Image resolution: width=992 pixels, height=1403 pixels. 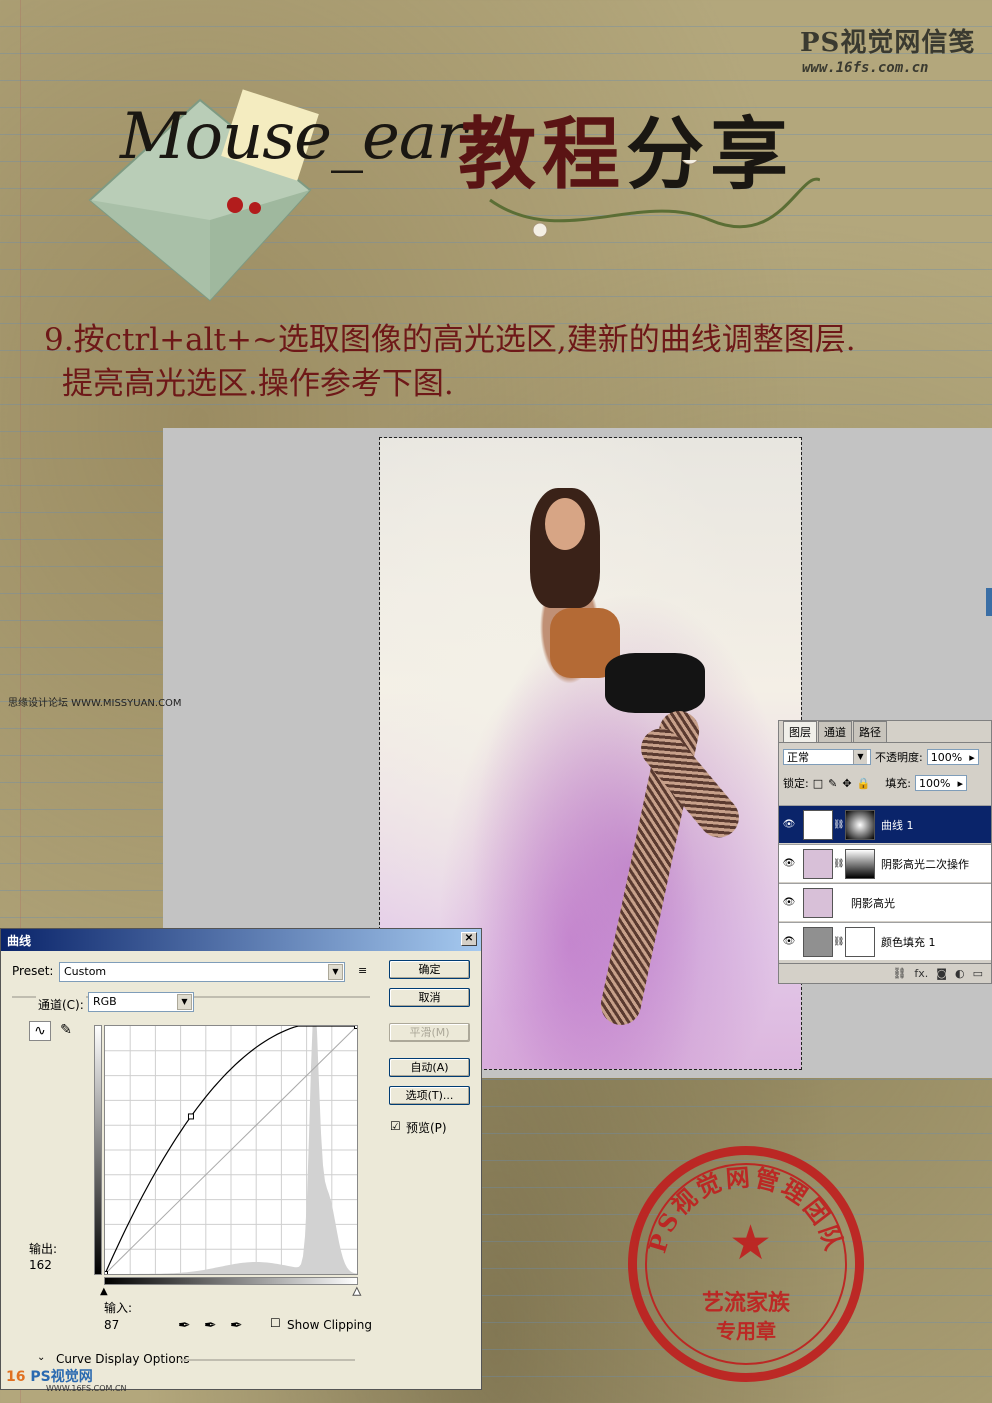 I want to click on auto-button: 自动(A), so click(x=429, y=1067).